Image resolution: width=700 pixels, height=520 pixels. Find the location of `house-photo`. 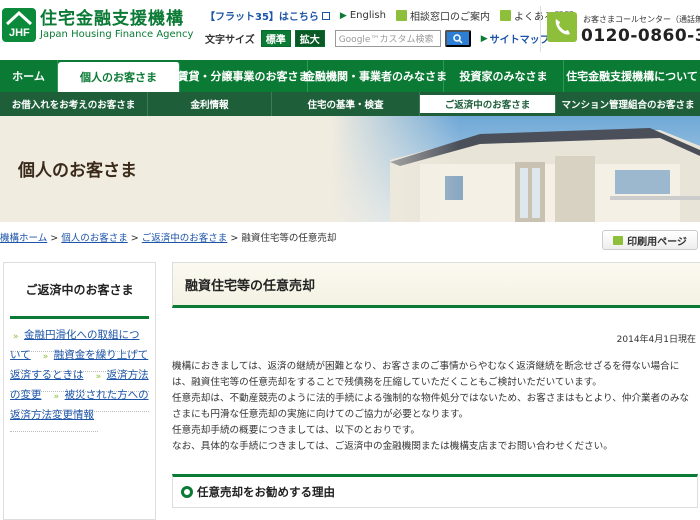

house-photo is located at coordinates (515, 169).